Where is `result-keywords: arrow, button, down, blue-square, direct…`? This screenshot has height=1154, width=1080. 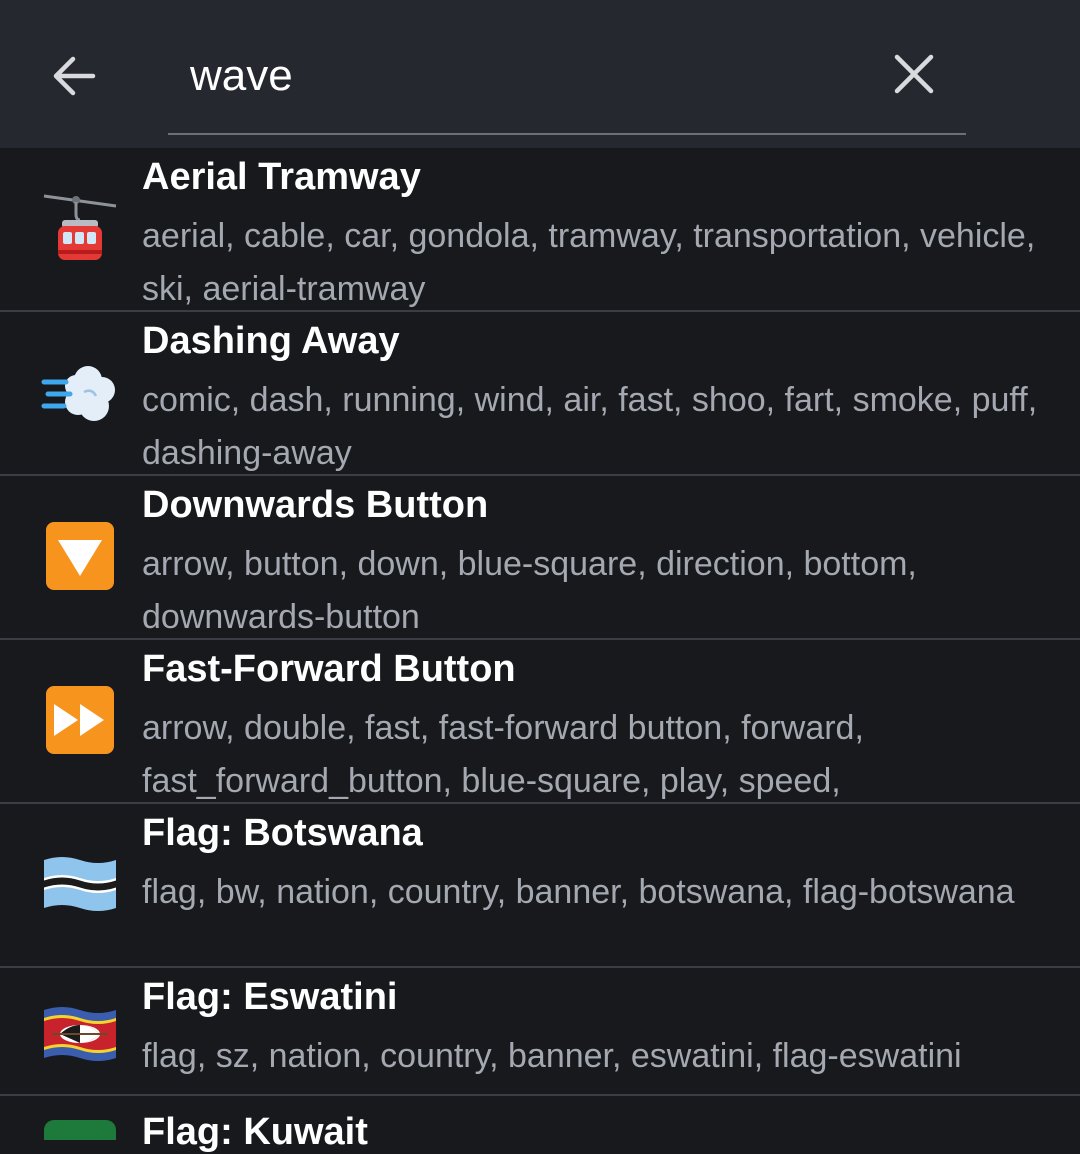 result-keywords: arrow, button, down, blue-square, direct… is located at coordinates (529, 590).